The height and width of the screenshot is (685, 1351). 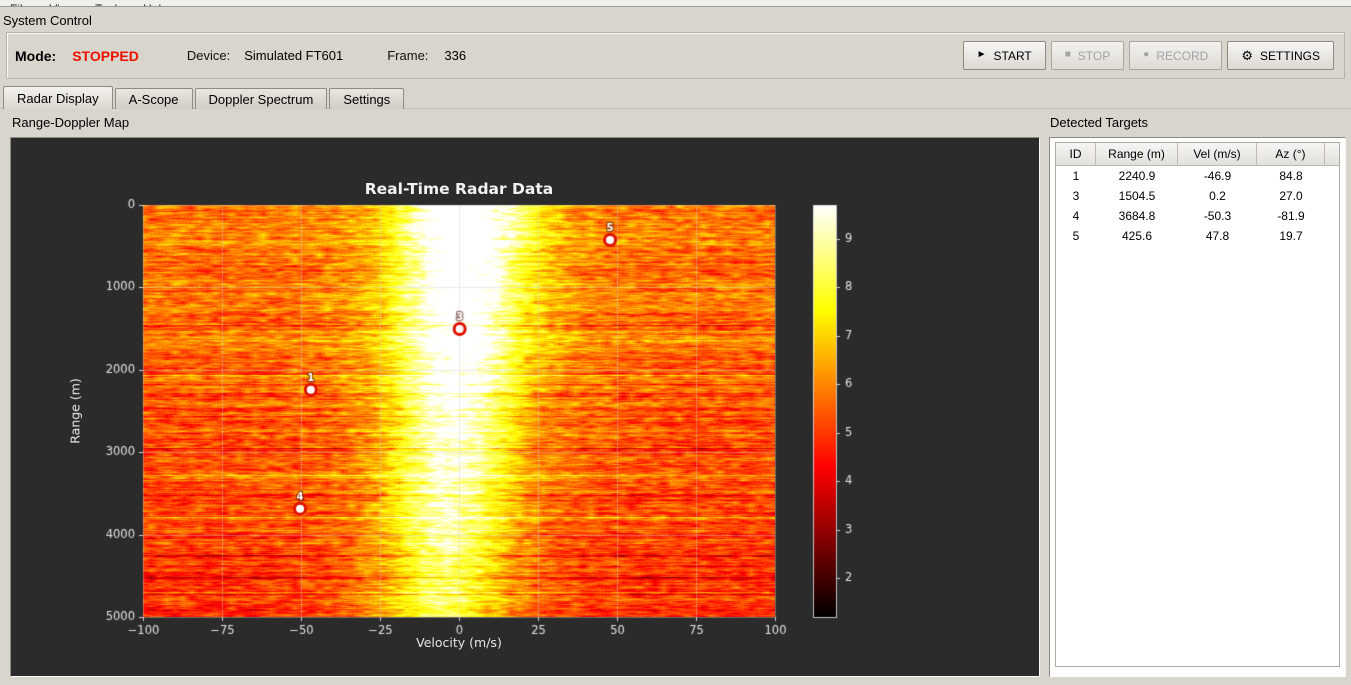 I want to click on mode-label: Mode:, so click(x=36, y=55).